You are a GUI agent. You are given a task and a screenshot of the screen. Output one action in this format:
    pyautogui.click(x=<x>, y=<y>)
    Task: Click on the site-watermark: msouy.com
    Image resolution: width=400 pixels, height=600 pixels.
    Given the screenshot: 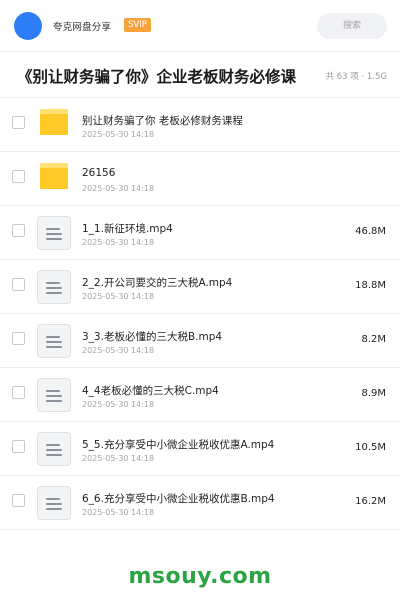 What is the action you would take?
    pyautogui.click(x=200, y=576)
    